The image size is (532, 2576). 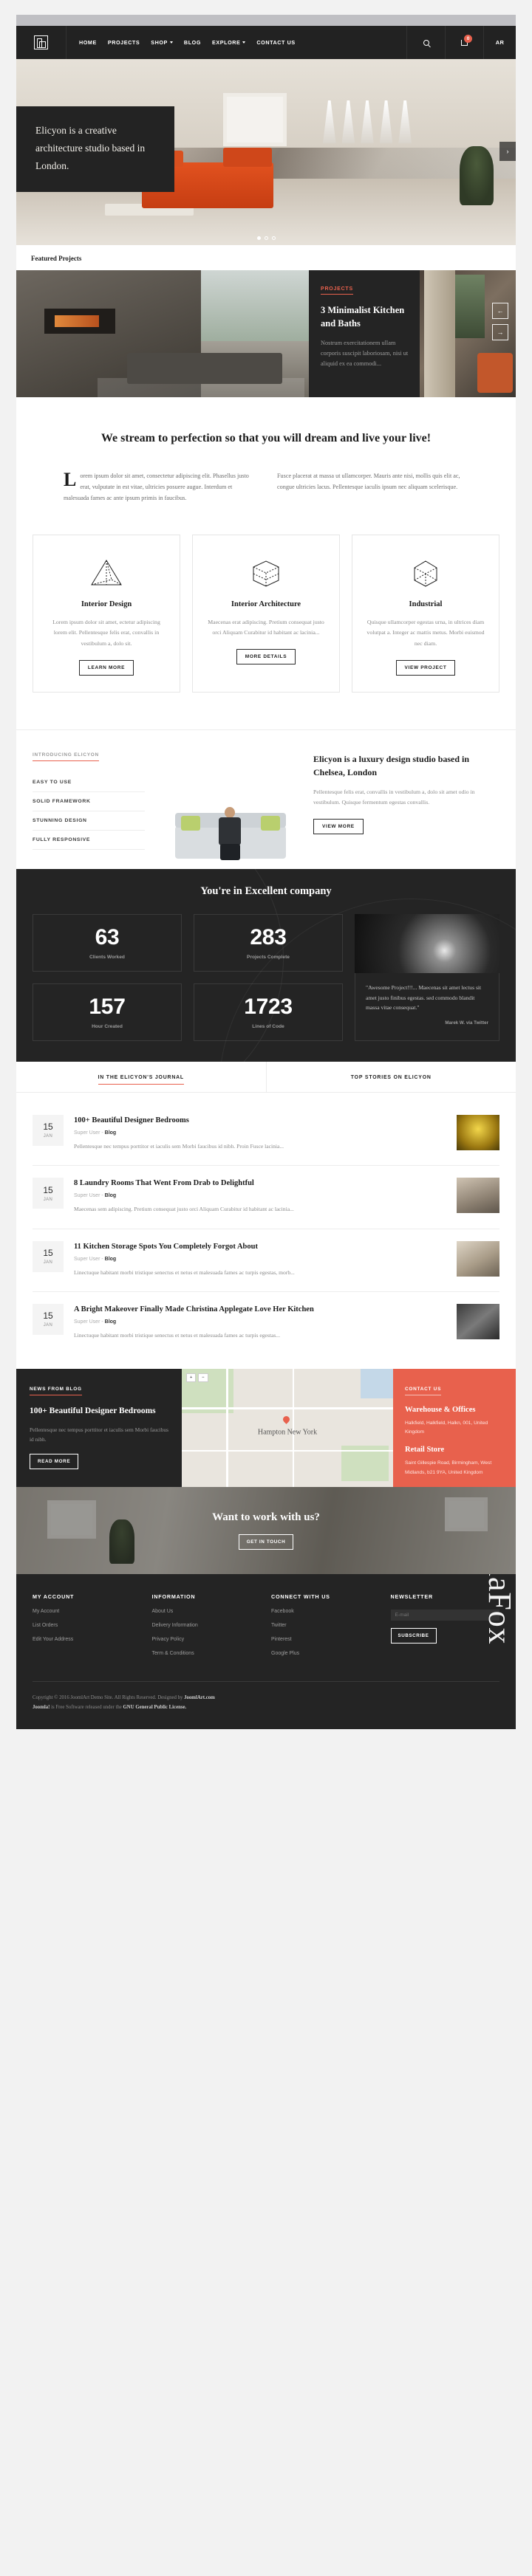 I want to click on post-title: 100+ Beautiful Designer Bedrooms, so click(x=260, y=1120).